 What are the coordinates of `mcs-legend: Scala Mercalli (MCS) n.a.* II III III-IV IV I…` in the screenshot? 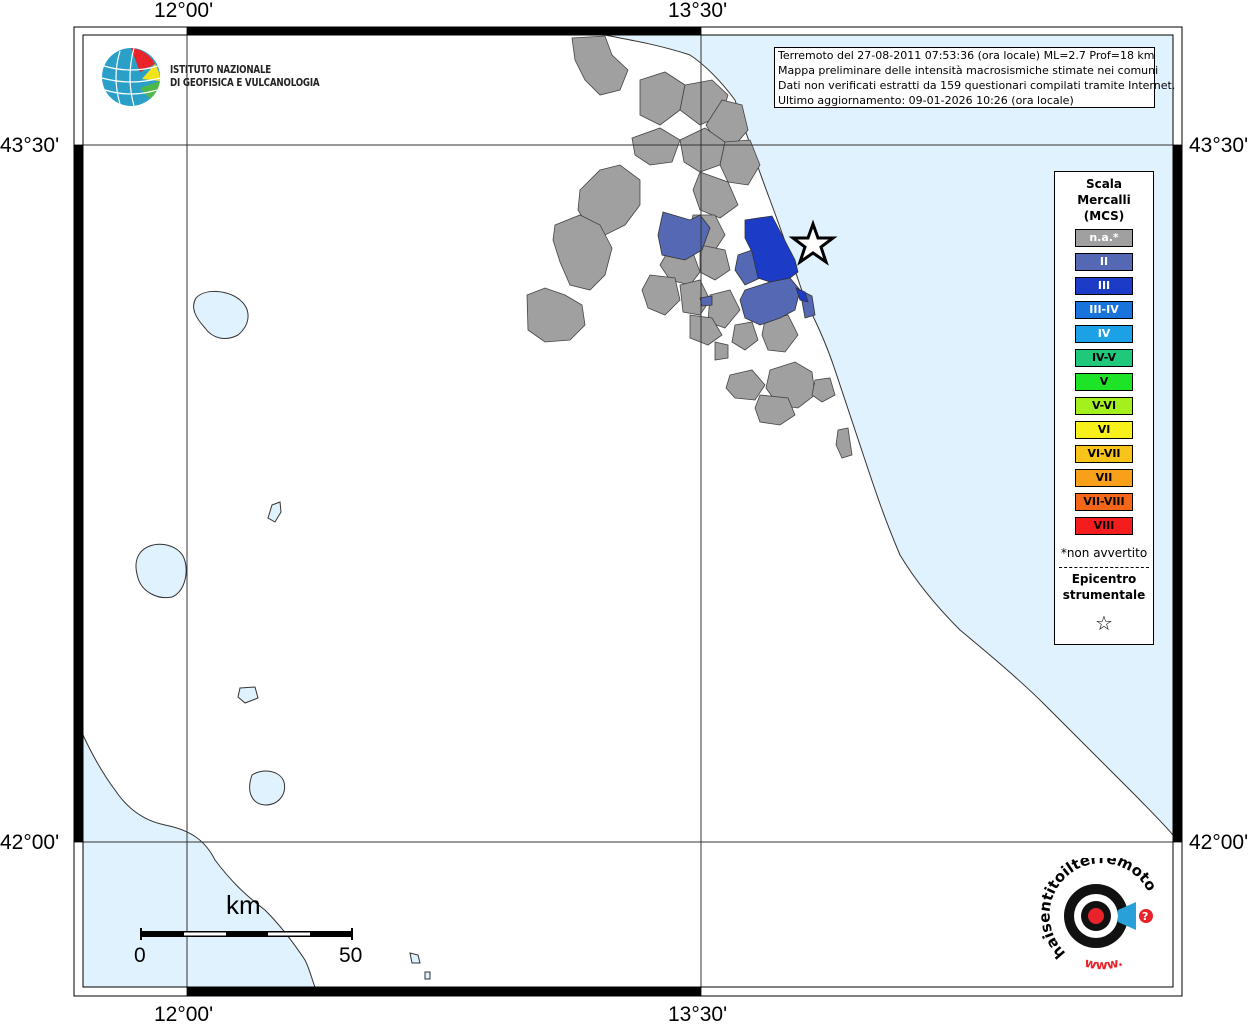 It's located at (1104, 408).